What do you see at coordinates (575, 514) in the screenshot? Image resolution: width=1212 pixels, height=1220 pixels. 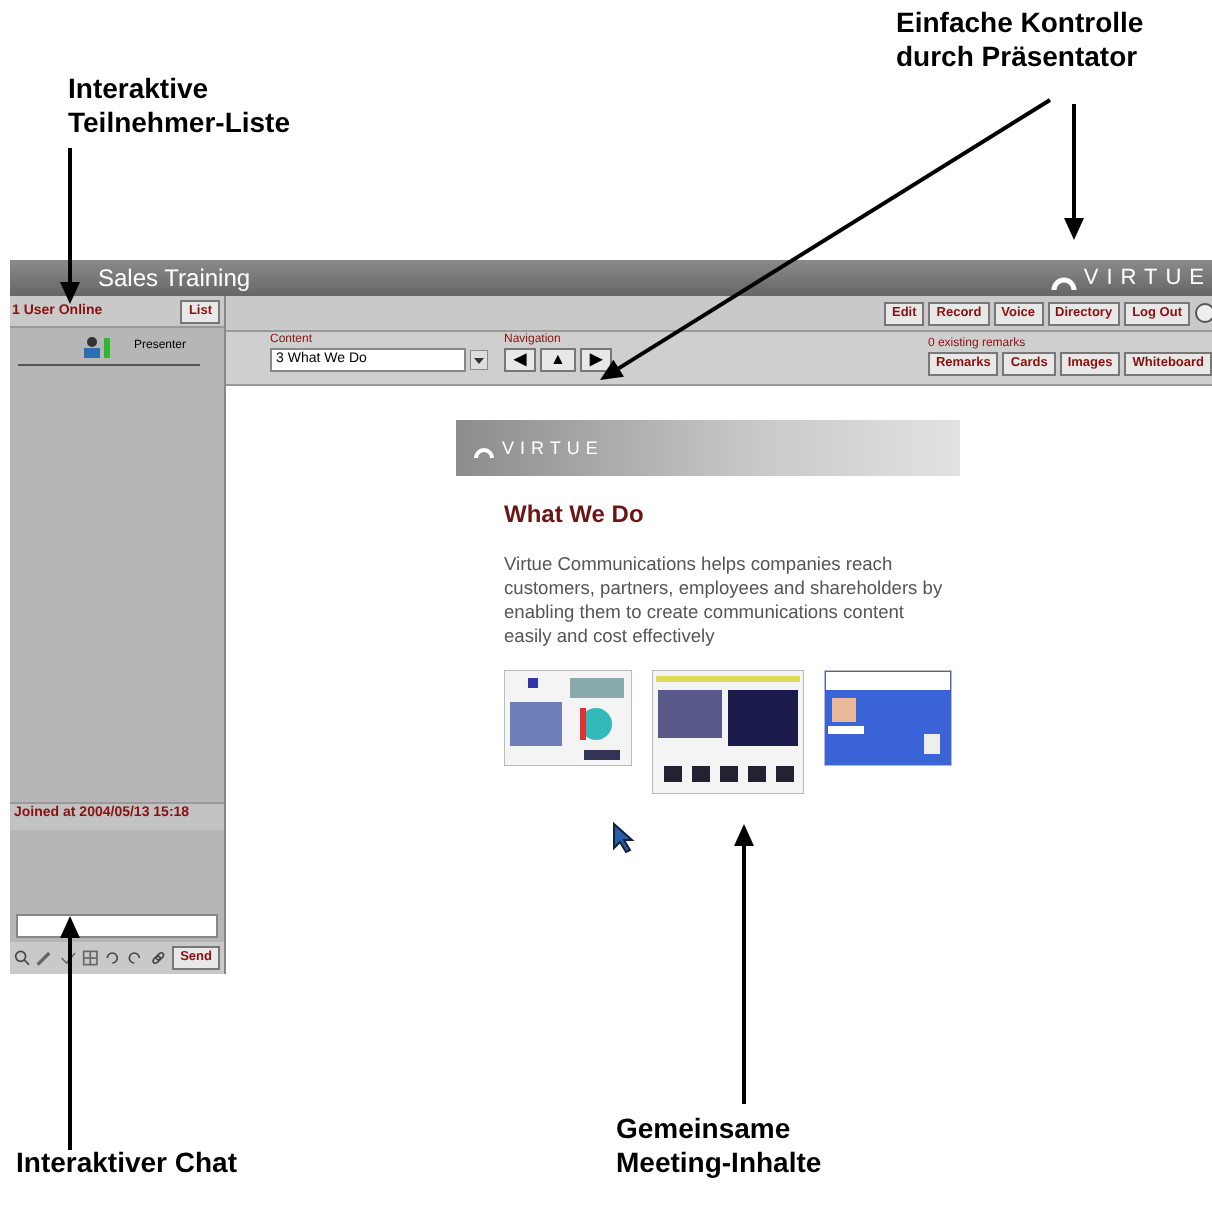 I see `slide-title: What We Do` at bounding box center [575, 514].